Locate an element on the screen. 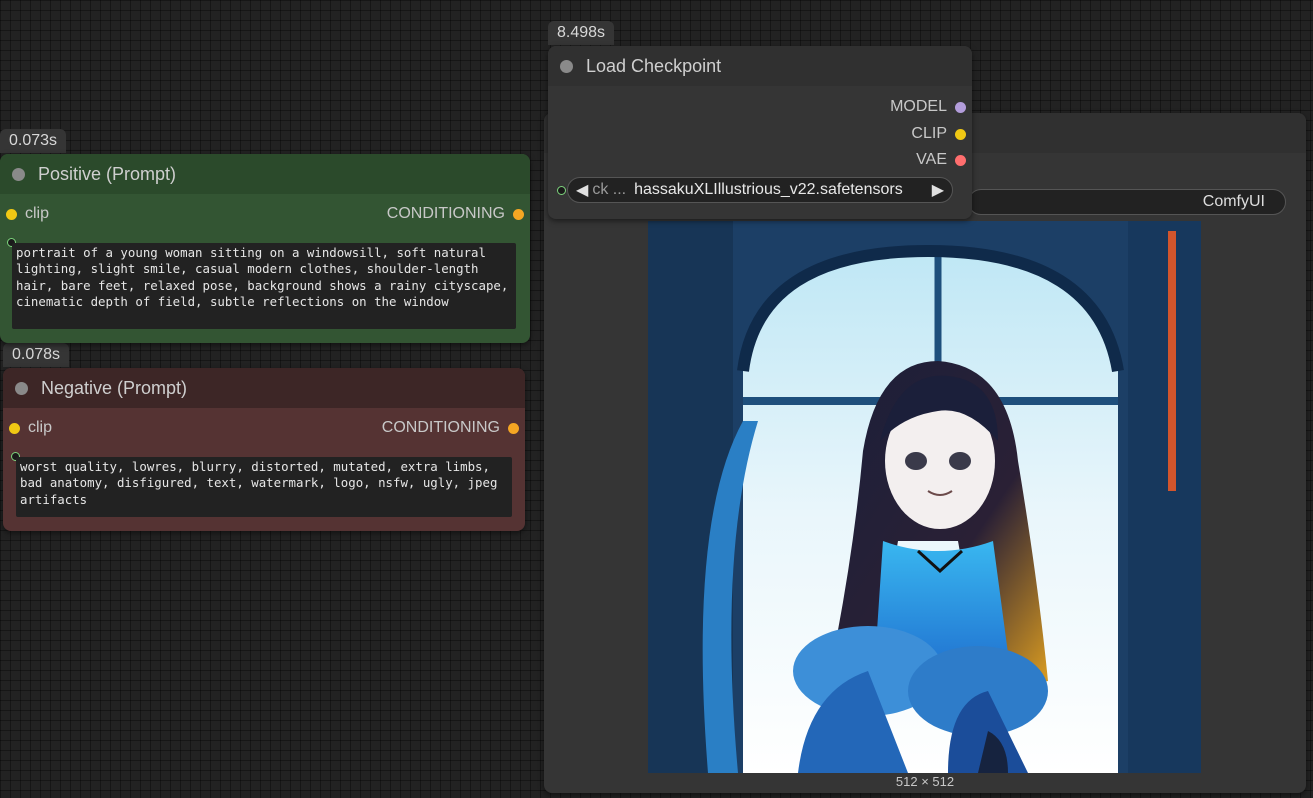  negative-slot-row: clip CONDITIONING is located at coordinates (264, 428).